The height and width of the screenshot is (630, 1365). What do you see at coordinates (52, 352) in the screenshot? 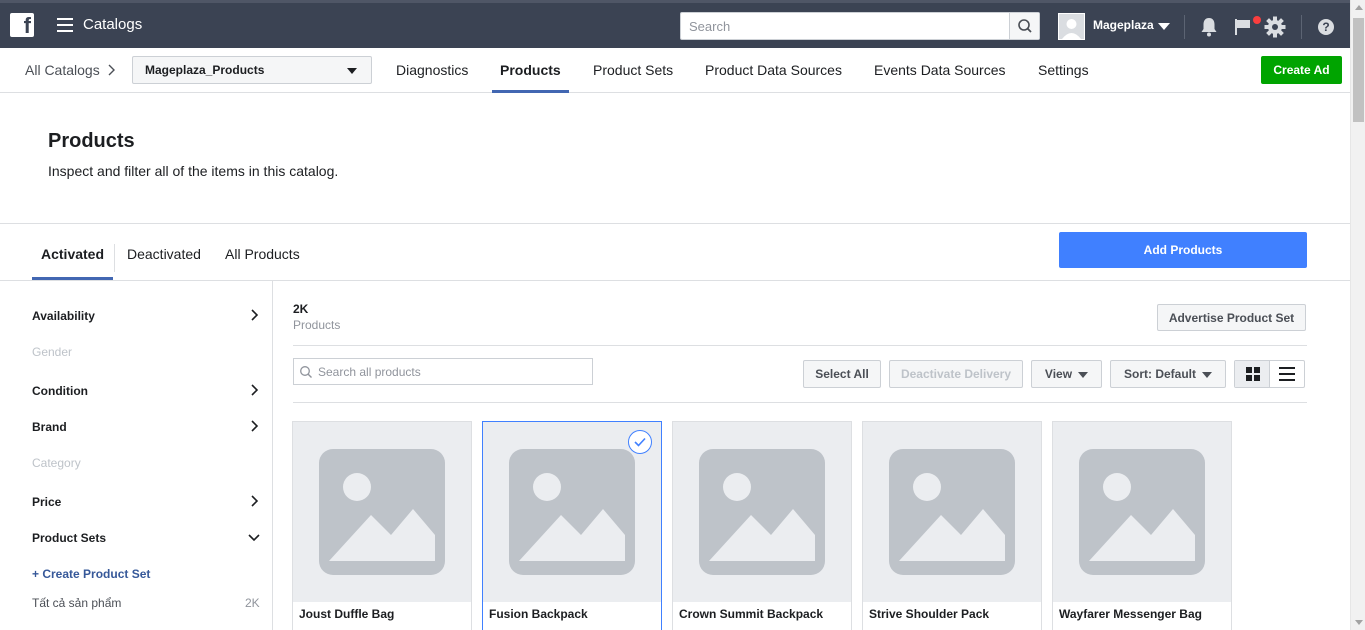
I see `filter-gender: Gender` at bounding box center [52, 352].